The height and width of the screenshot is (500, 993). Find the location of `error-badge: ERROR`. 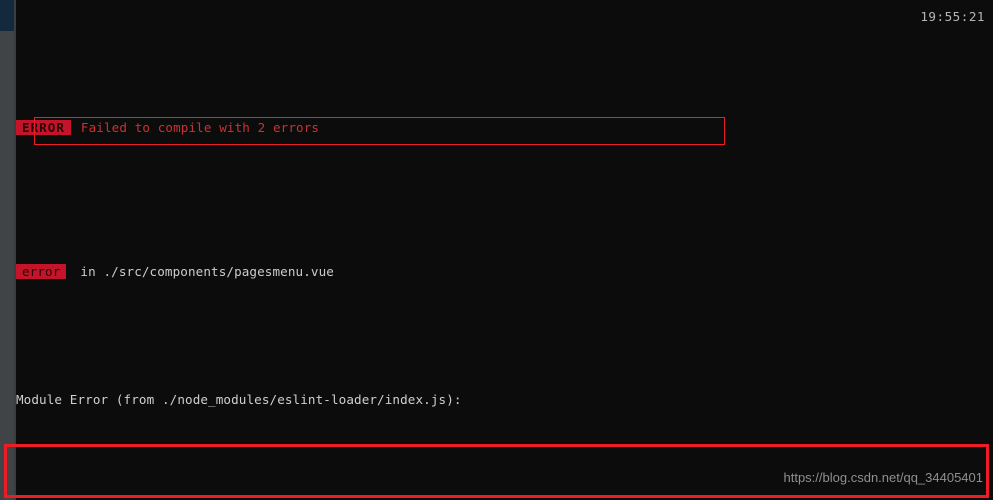

error-badge: ERROR is located at coordinates (43, 127).